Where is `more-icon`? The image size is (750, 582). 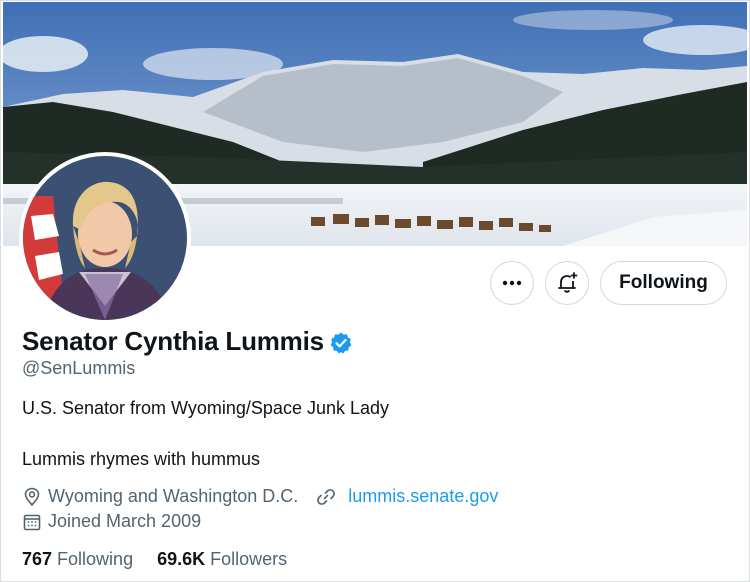
more-icon is located at coordinates (512, 283).